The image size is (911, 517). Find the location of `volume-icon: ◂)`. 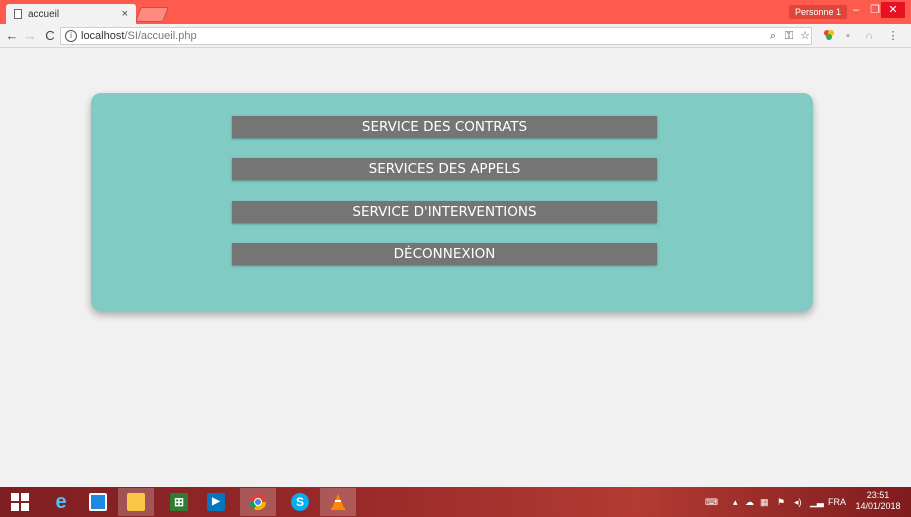

volume-icon: ◂) is located at coordinates (798, 502).